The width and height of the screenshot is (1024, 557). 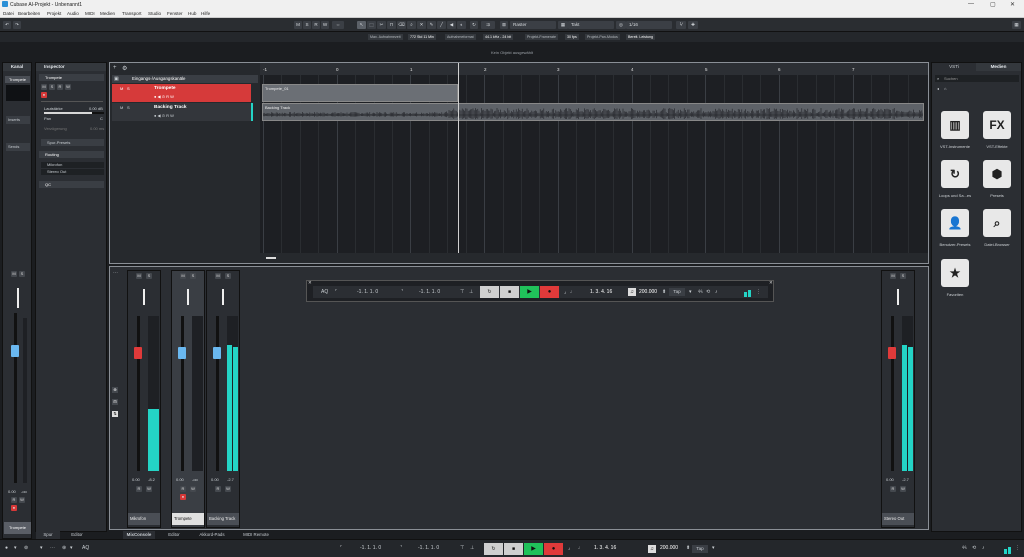 I want to click on track-options-icon: ⚙, so click(x=124, y=68).